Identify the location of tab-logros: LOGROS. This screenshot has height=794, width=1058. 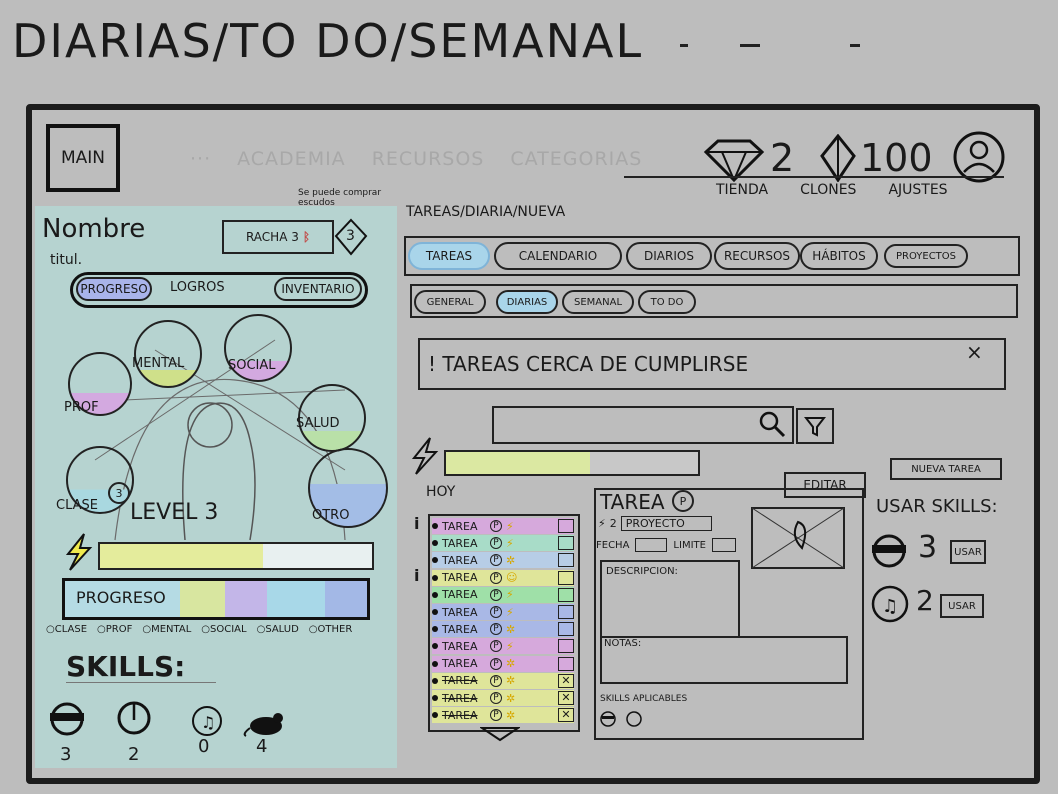
(197, 287).